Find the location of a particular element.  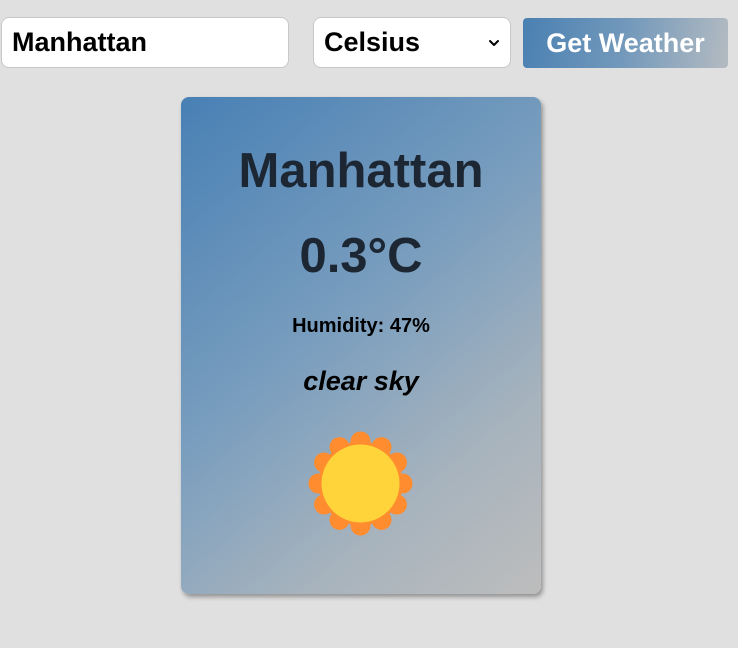

unit-select-value: Celsius is located at coordinates (372, 42).